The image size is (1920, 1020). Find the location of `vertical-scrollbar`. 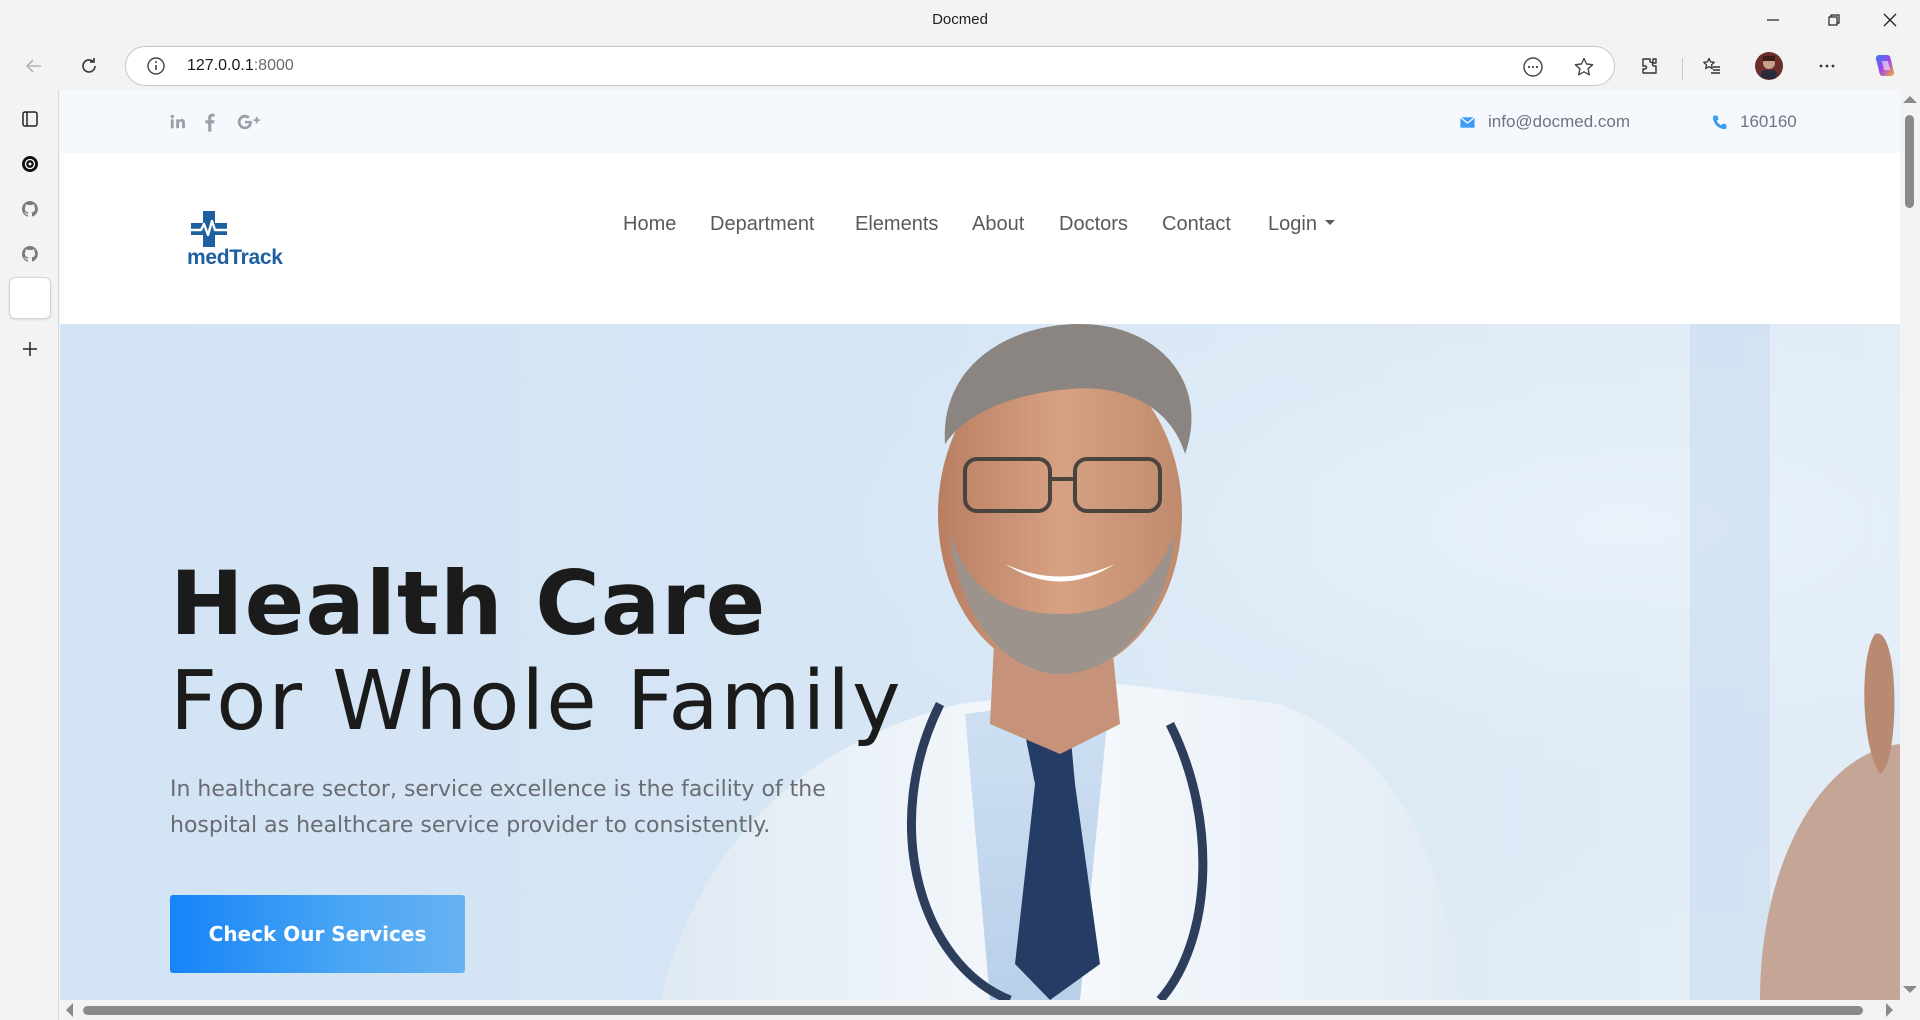

vertical-scrollbar is located at coordinates (1910, 545).